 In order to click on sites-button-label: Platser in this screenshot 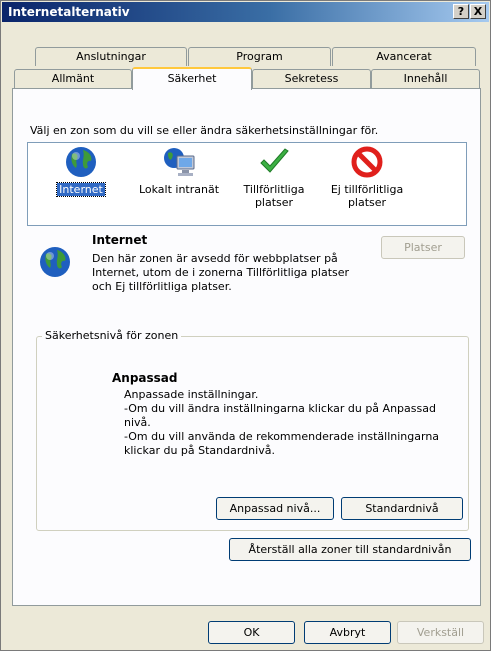, I will do `click(423, 247)`.